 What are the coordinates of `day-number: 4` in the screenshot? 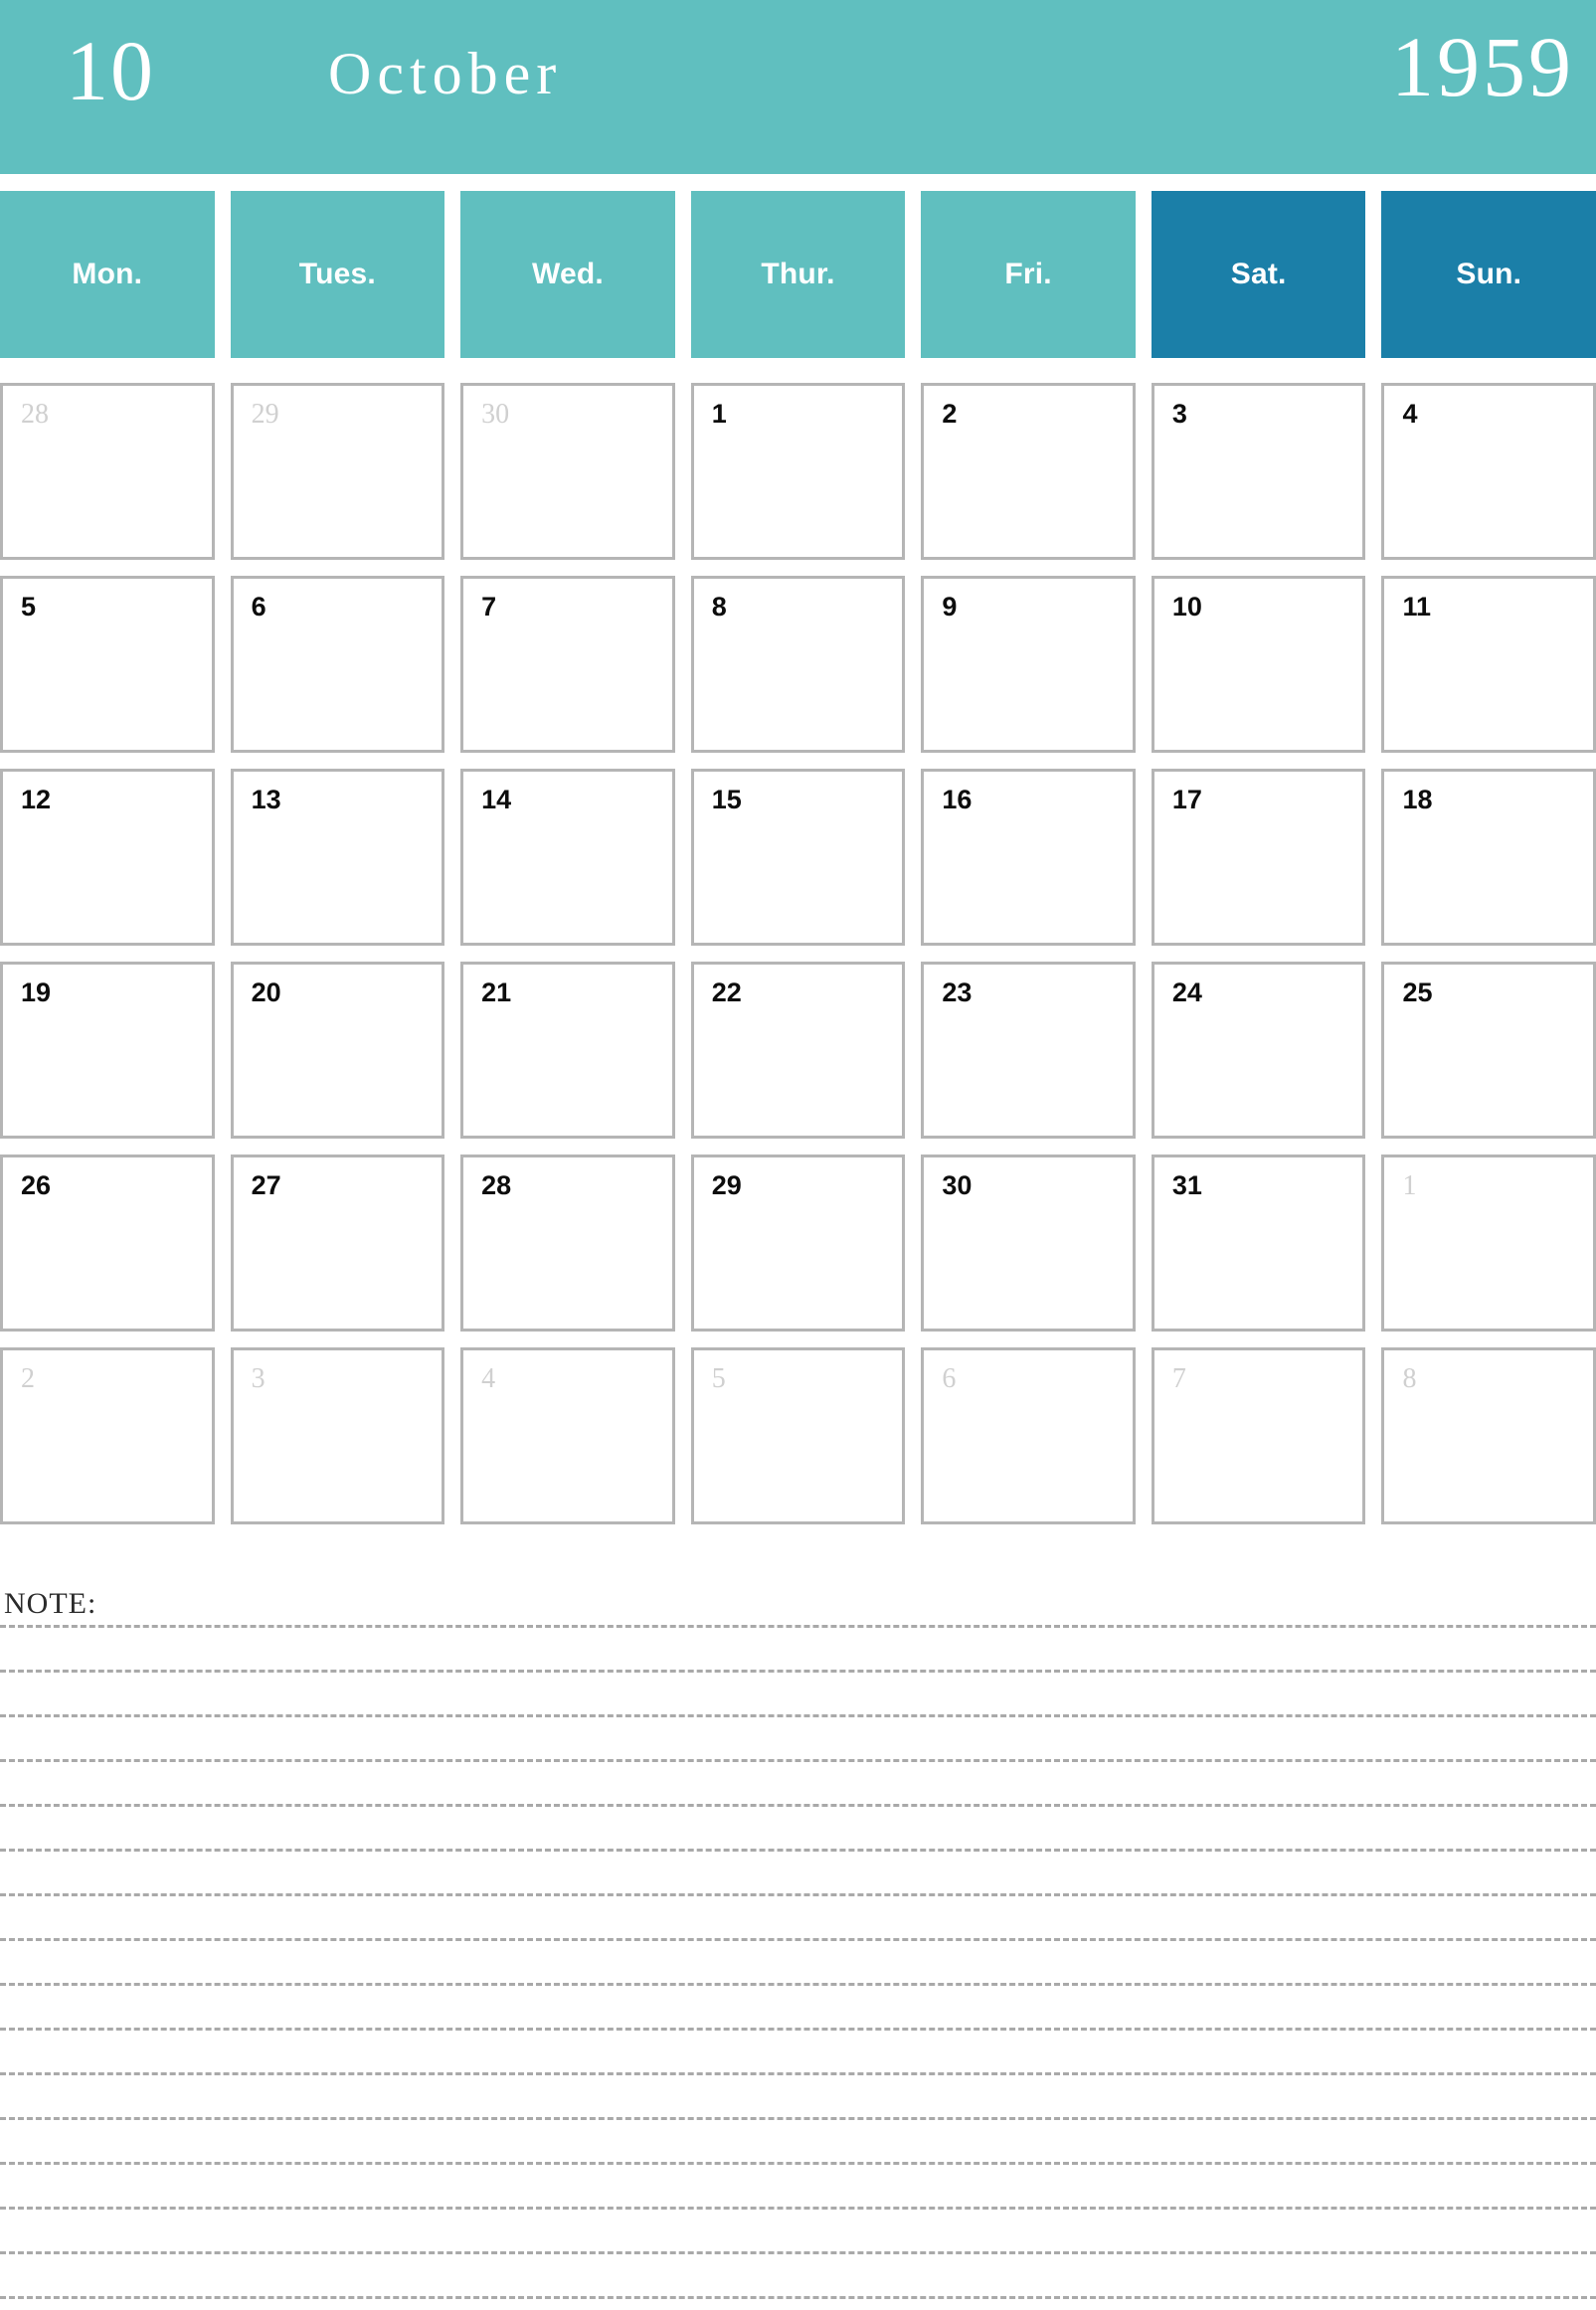 It's located at (1410, 414).